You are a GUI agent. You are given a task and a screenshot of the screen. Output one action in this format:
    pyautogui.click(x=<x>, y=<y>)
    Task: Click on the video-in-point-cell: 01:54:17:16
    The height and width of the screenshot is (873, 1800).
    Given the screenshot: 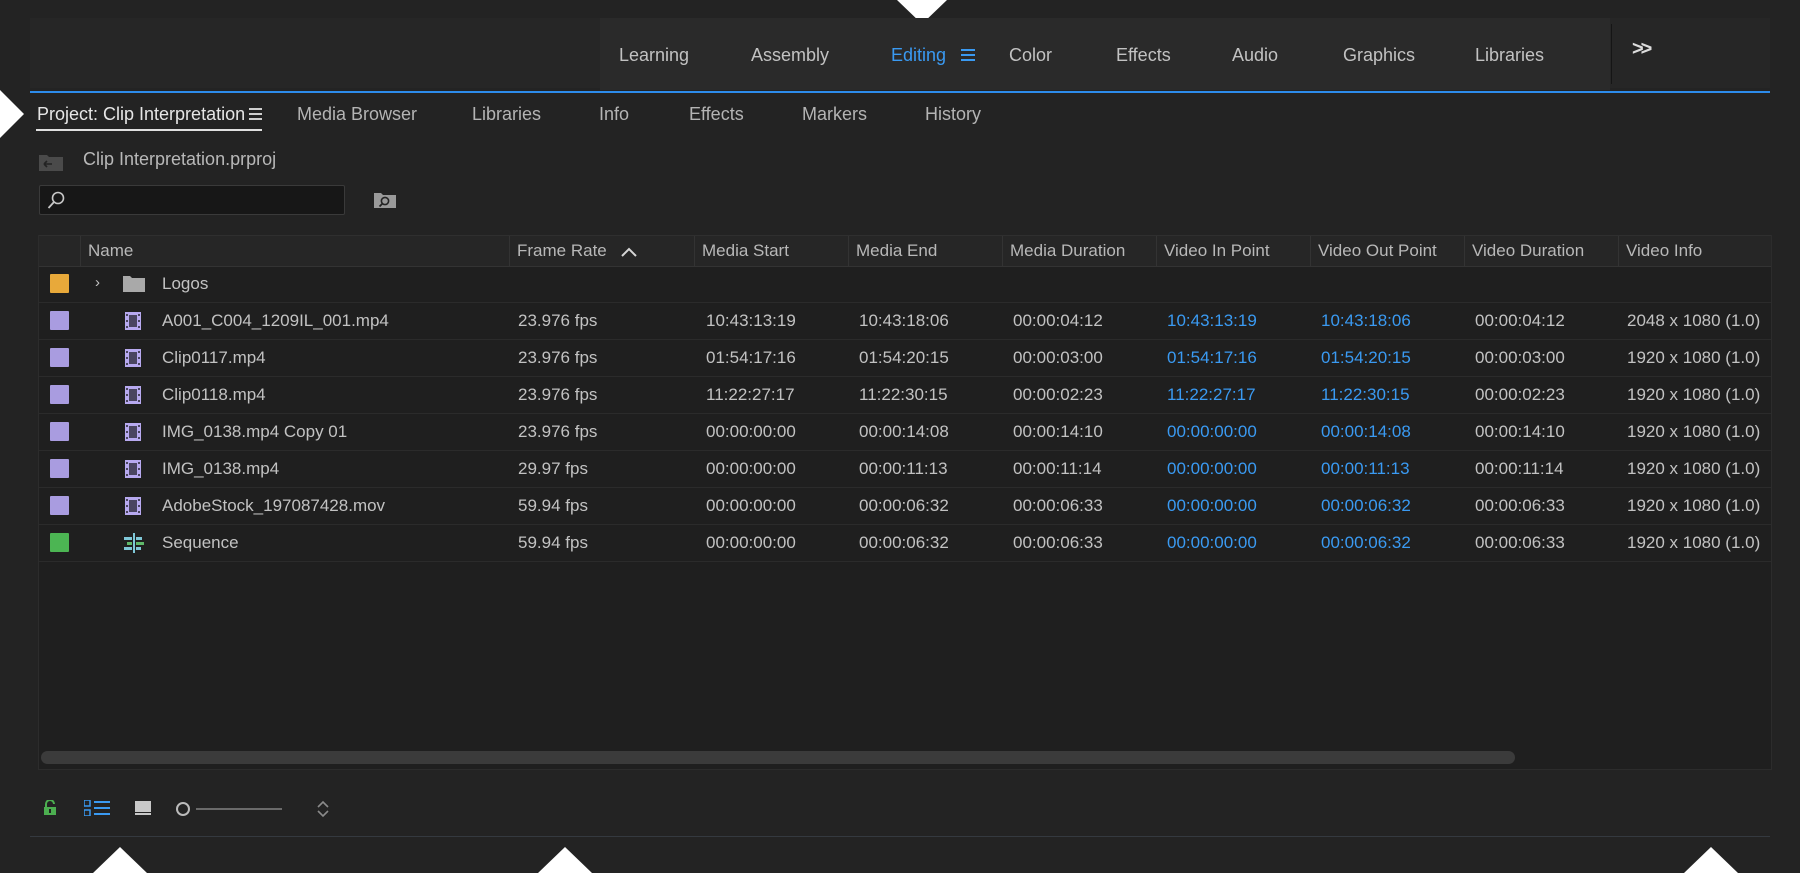 What is the action you would take?
    pyautogui.click(x=1212, y=358)
    